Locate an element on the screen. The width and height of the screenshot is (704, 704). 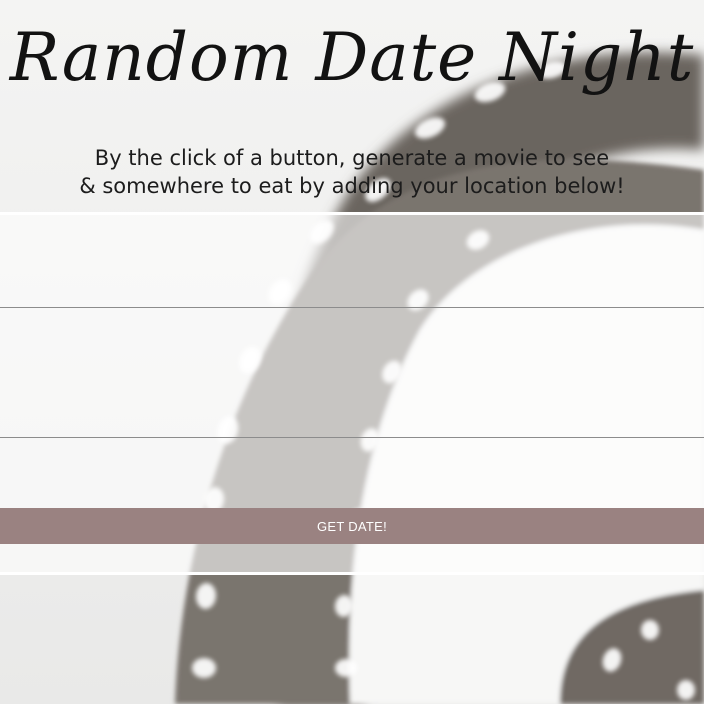
get-date-button: GET DATE! is located at coordinates (352, 526).